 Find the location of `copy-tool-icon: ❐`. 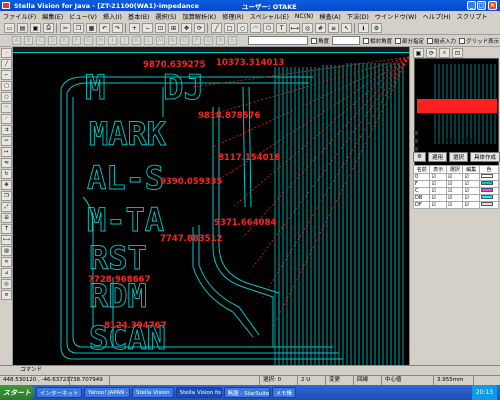

copy-tool-icon: ❐ is located at coordinates (6, 196).